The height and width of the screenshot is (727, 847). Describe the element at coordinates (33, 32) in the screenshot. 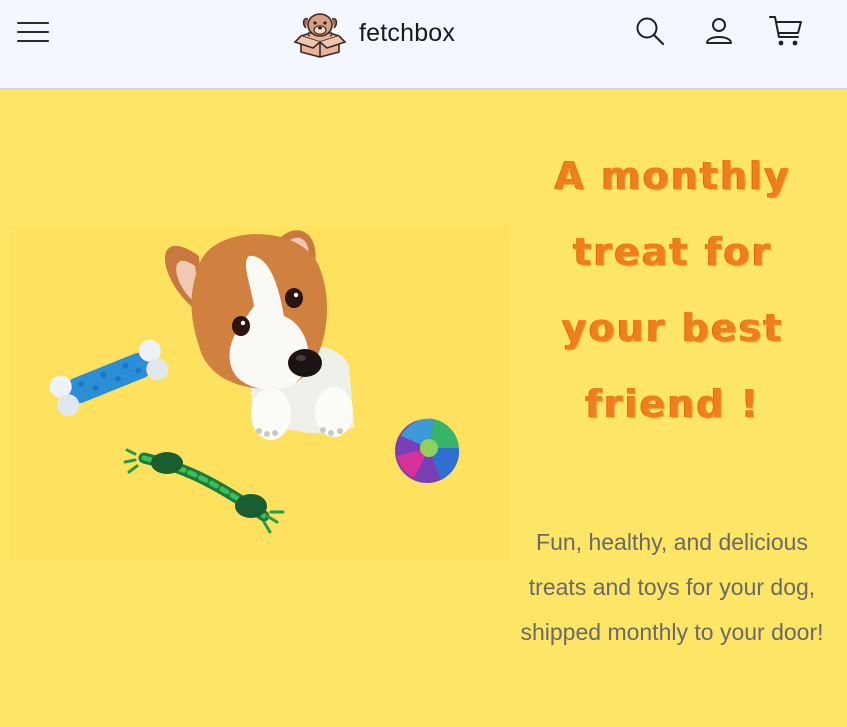

I see `hamburger-menu-icon` at that location.